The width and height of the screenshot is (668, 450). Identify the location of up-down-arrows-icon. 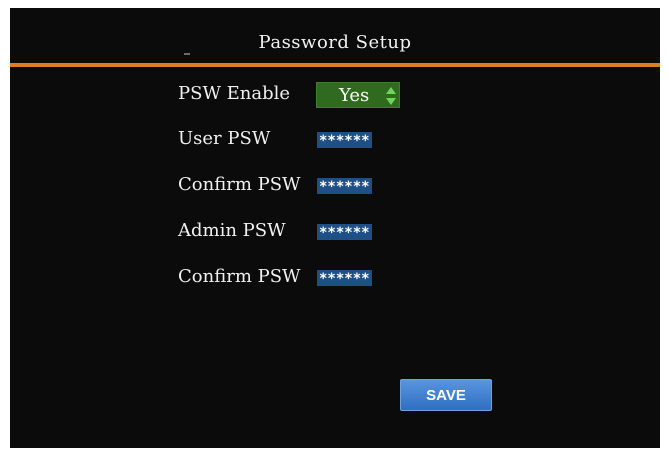
(391, 96).